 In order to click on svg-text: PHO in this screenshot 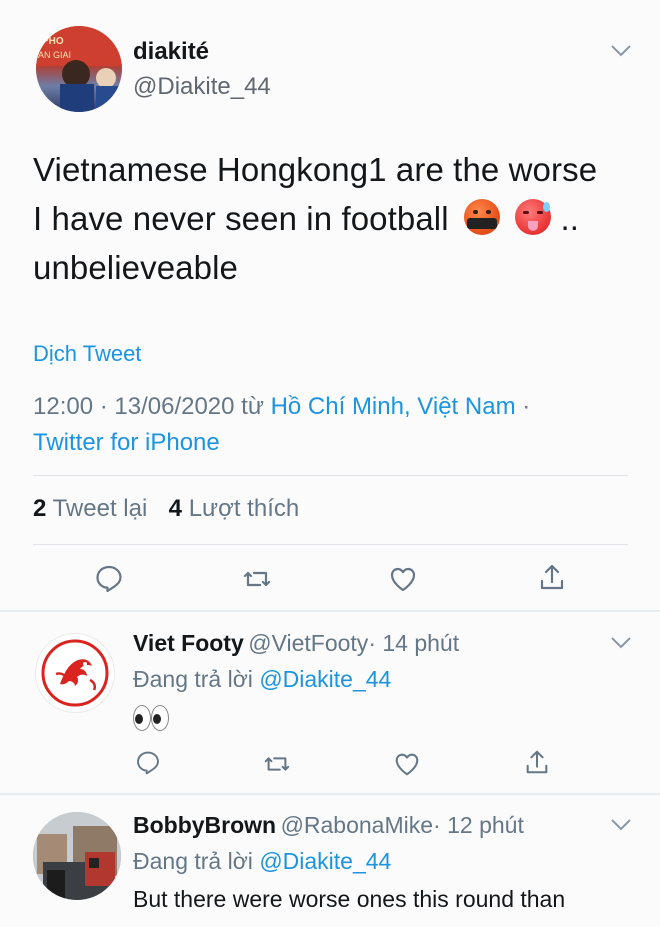, I will do `click(53, 41)`.